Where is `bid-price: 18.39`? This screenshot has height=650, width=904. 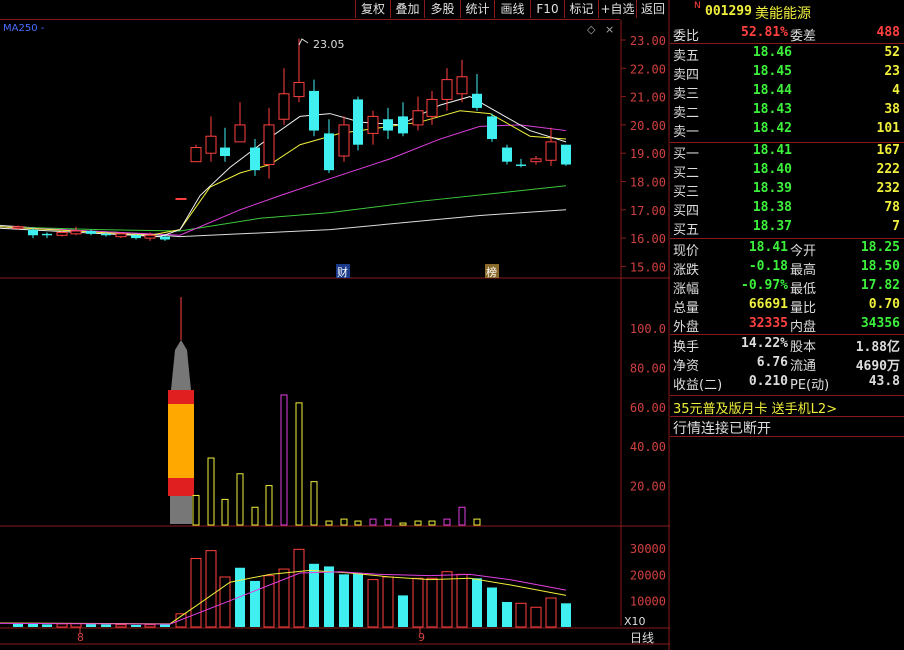 bid-price: 18.39 is located at coordinates (772, 188).